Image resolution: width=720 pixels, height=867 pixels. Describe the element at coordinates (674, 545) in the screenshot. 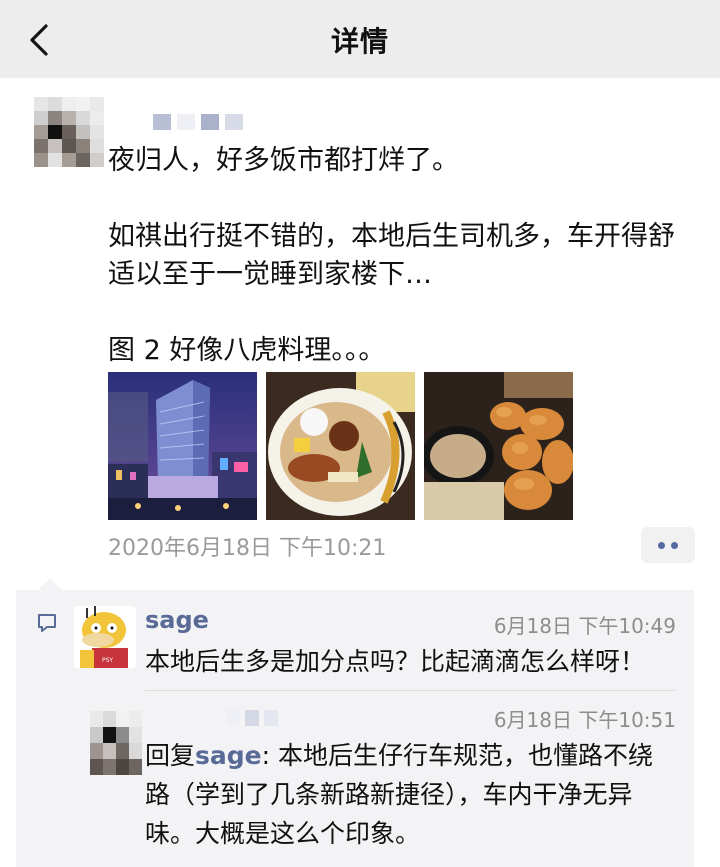

I see `more-dots-icon-dot` at that location.